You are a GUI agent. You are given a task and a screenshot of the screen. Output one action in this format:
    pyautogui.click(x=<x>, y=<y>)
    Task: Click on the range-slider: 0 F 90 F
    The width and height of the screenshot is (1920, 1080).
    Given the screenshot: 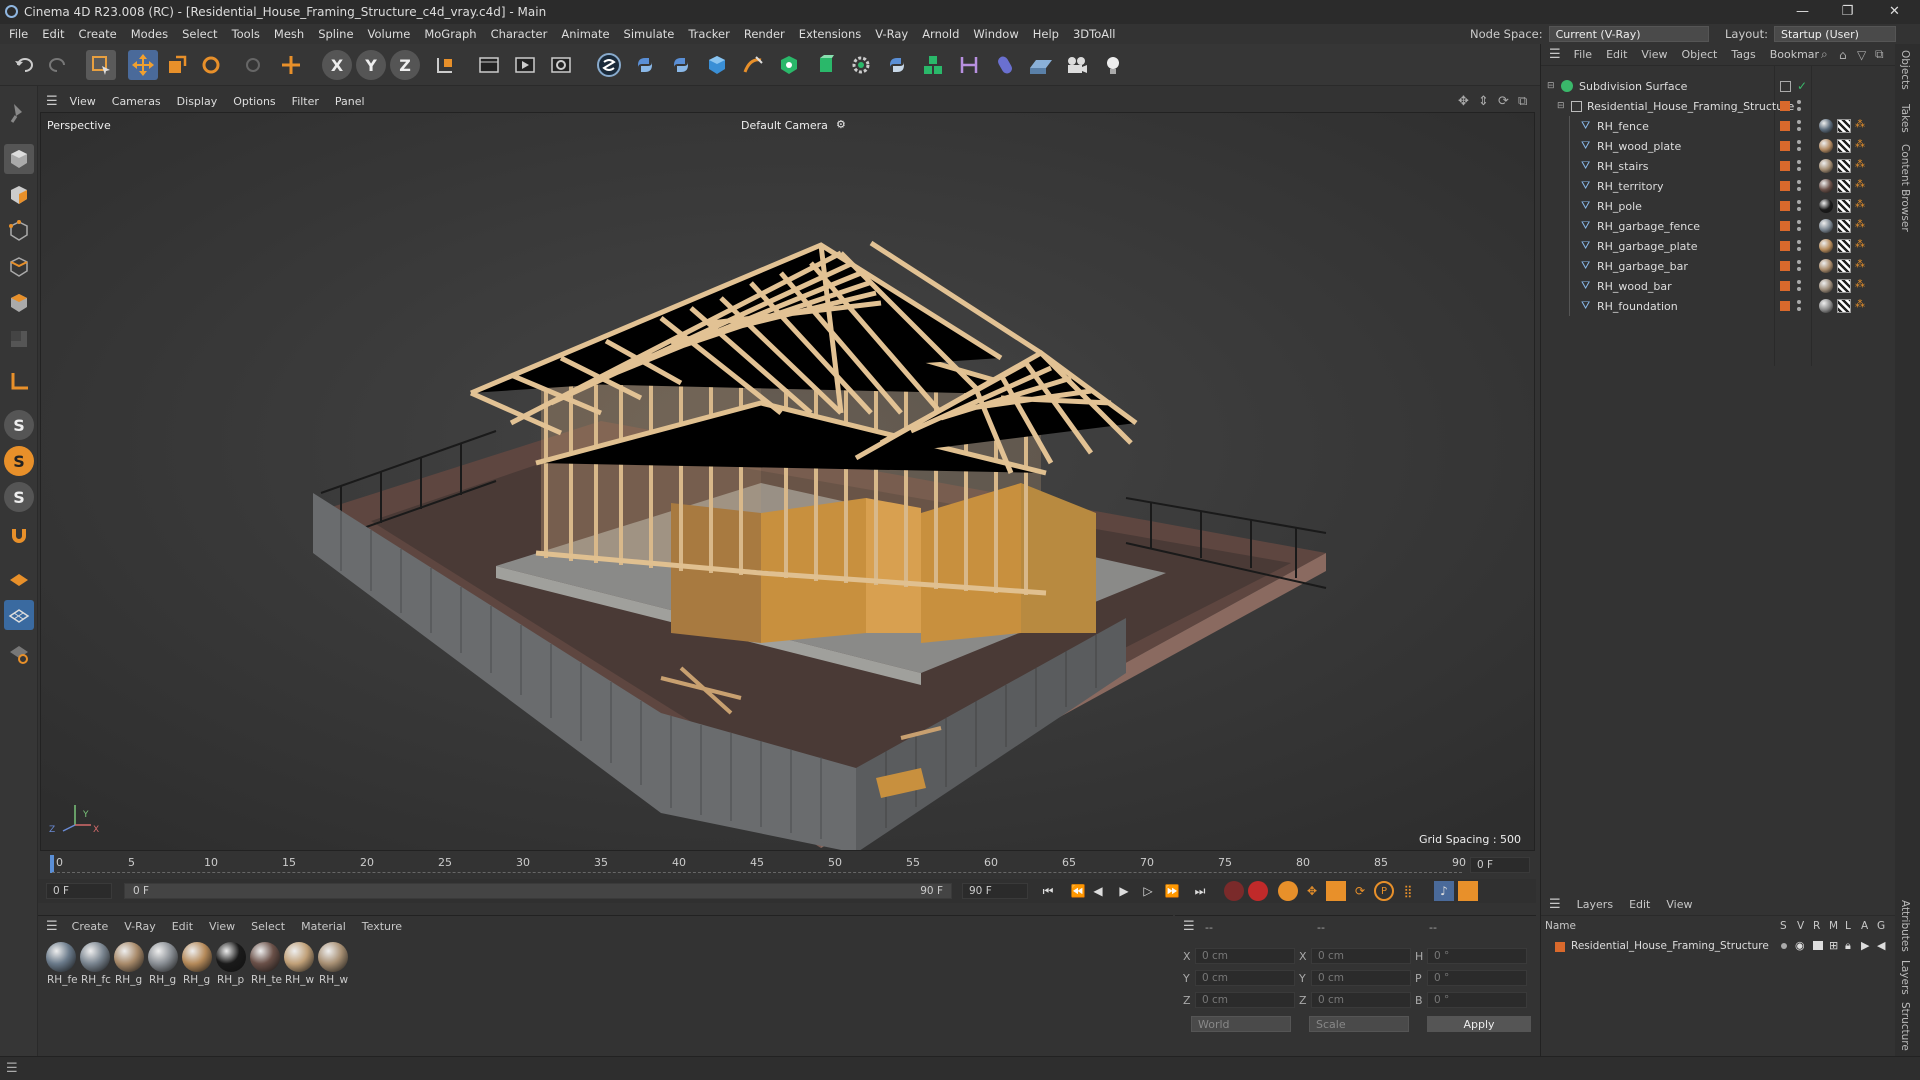 What is the action you would take?
    pyautogui.click(x=538, y=891)
    